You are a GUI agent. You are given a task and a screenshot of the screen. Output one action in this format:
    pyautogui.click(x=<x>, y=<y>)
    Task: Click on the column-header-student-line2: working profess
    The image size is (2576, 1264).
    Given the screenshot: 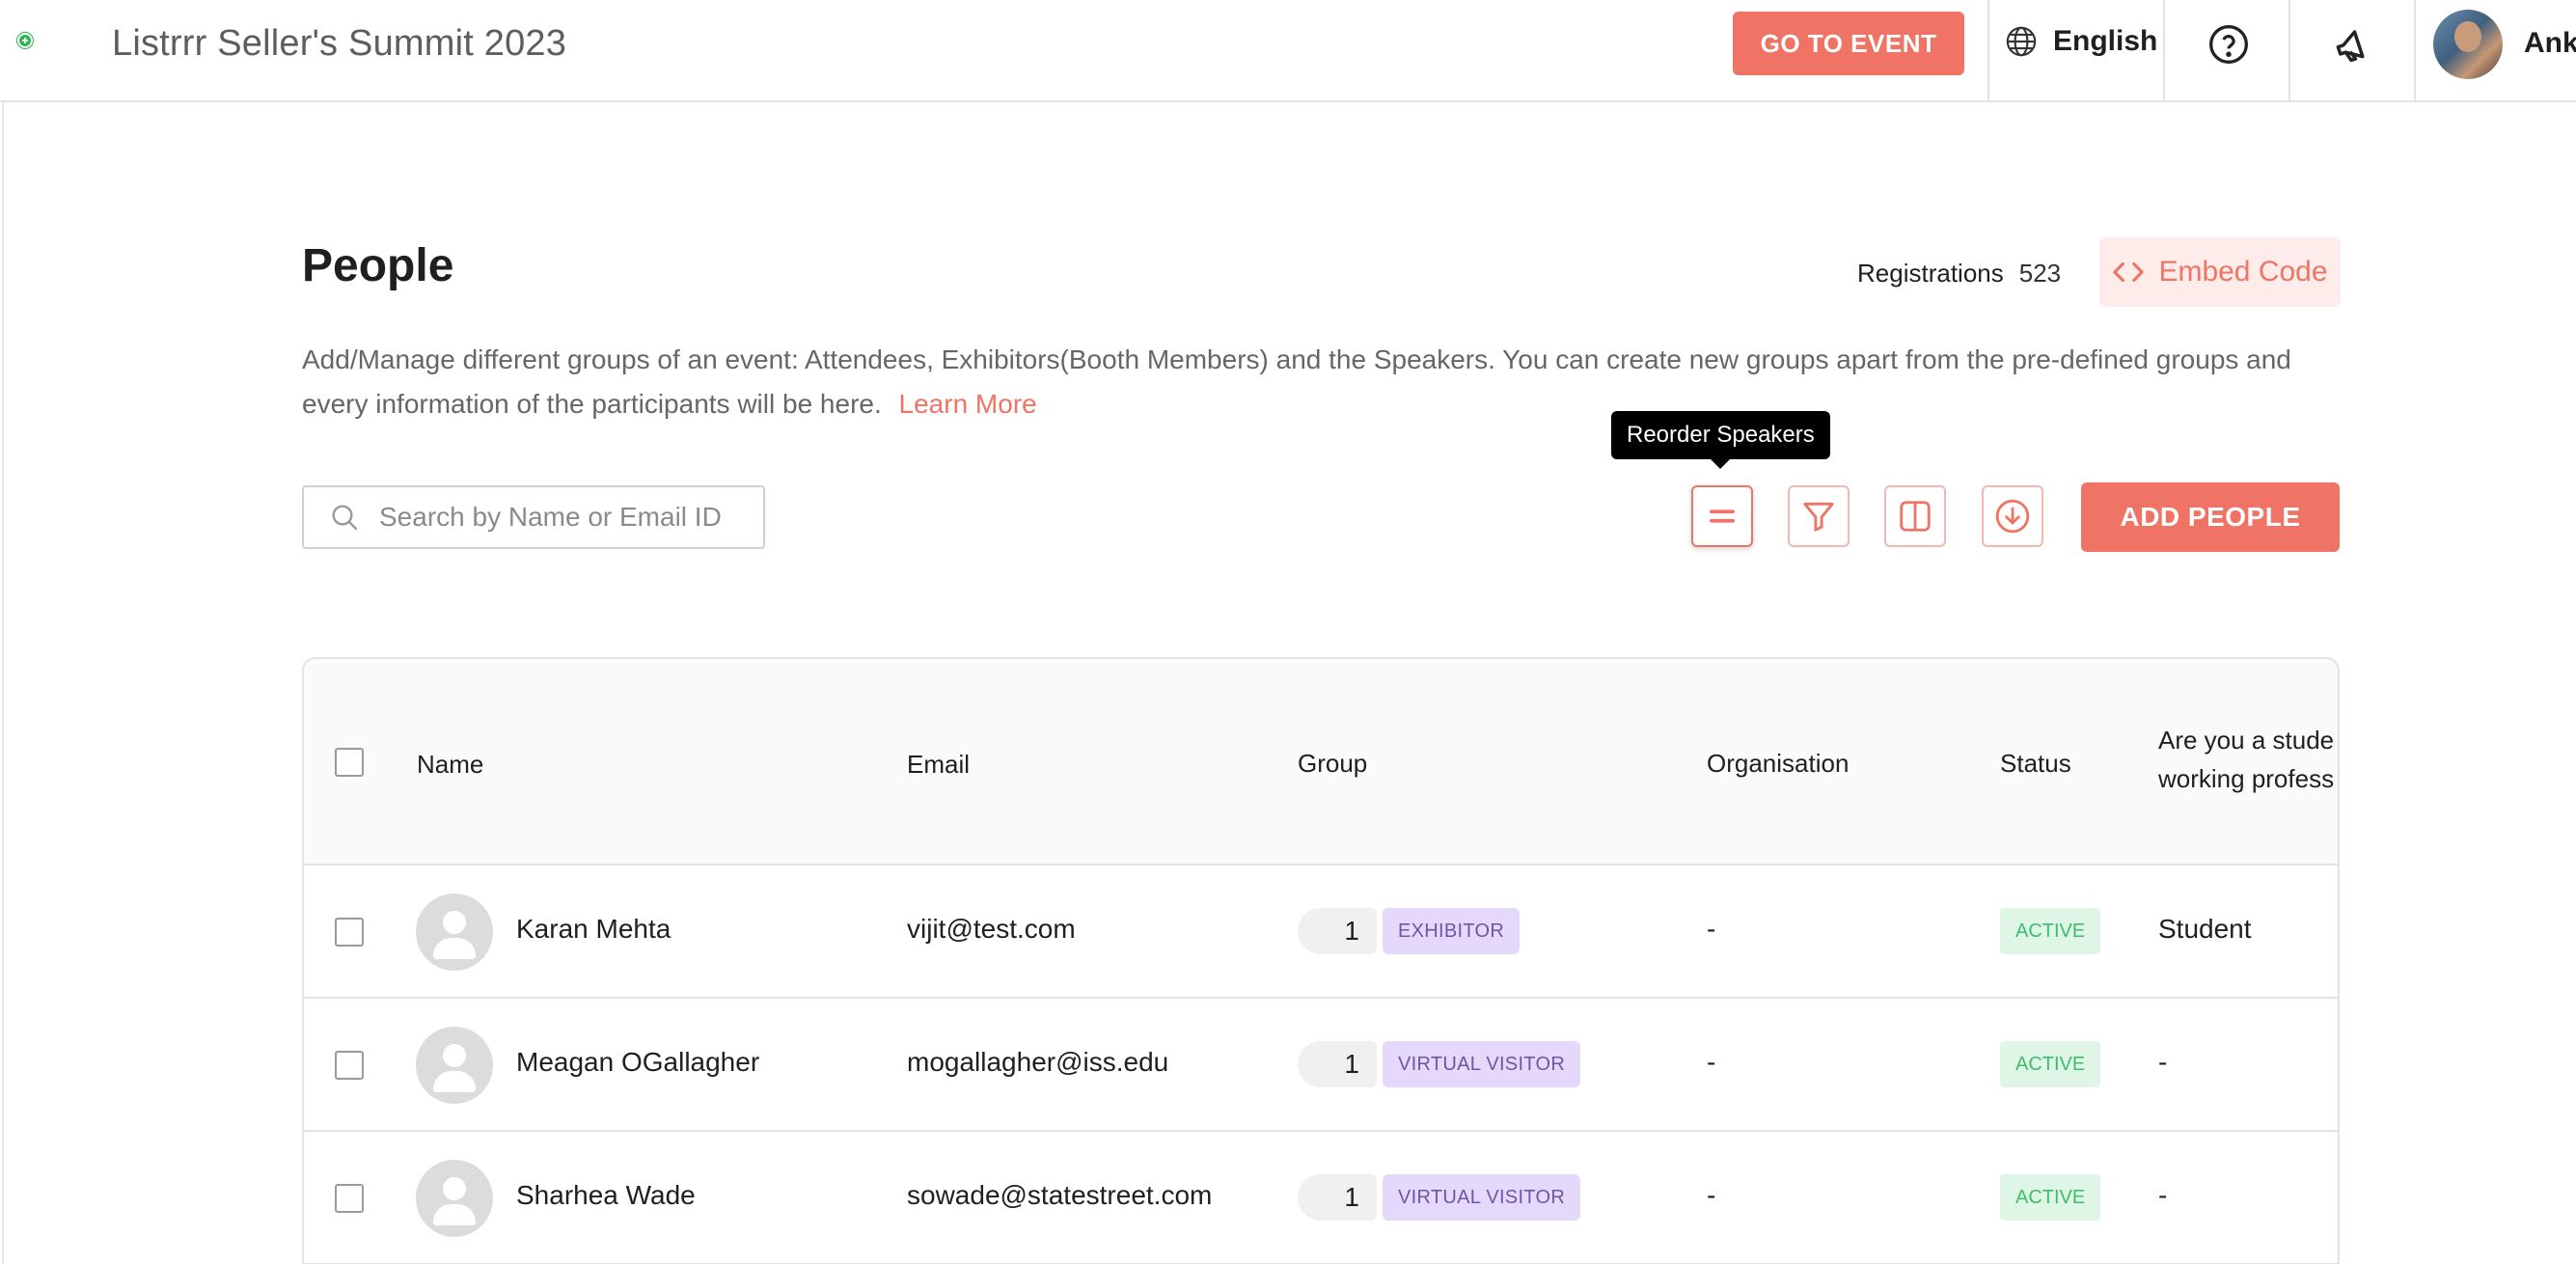 What is the action you would take?
    pyautogui.click(x=2246, y=778)
    